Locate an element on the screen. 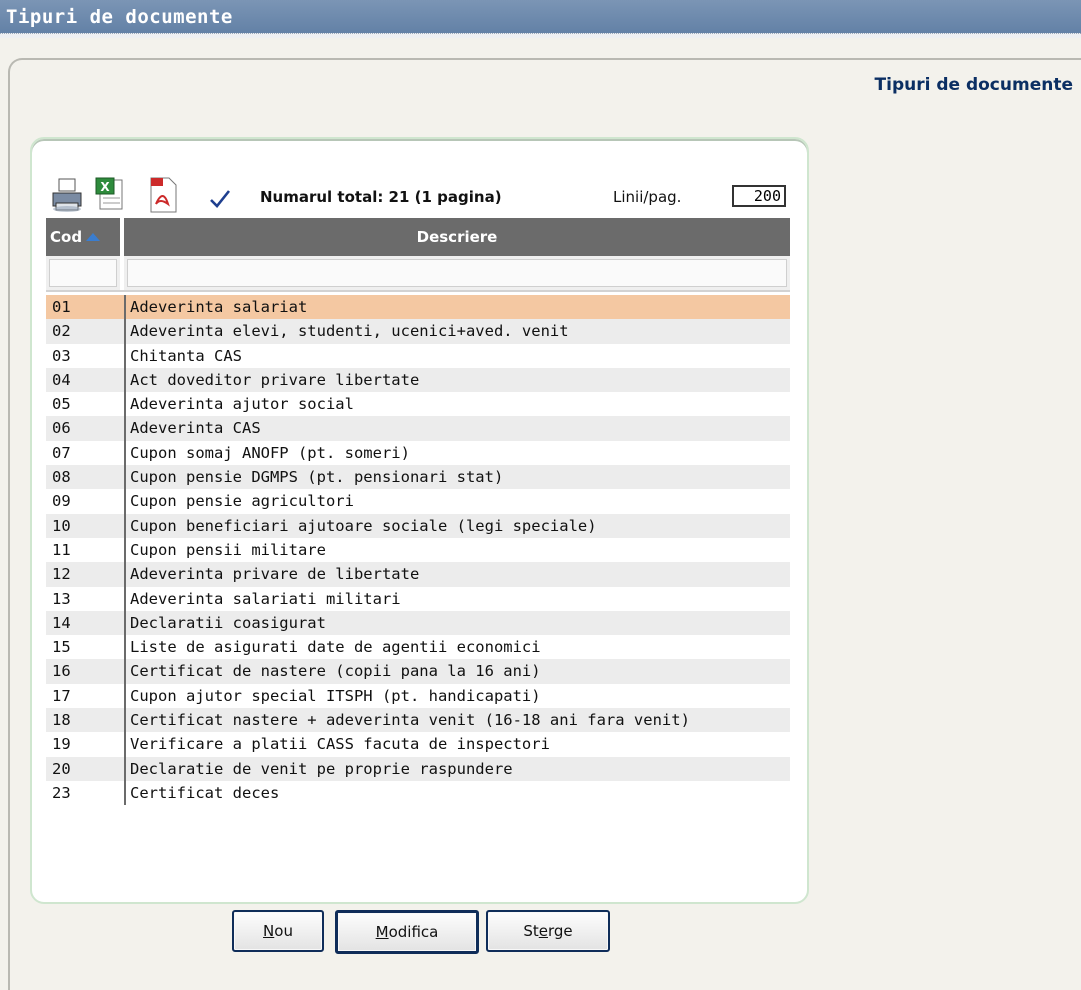 Image resolution: width=1081 pixels, height=990 pixels. rows-per-page-input: 200 is located at coordinates (759, 196).